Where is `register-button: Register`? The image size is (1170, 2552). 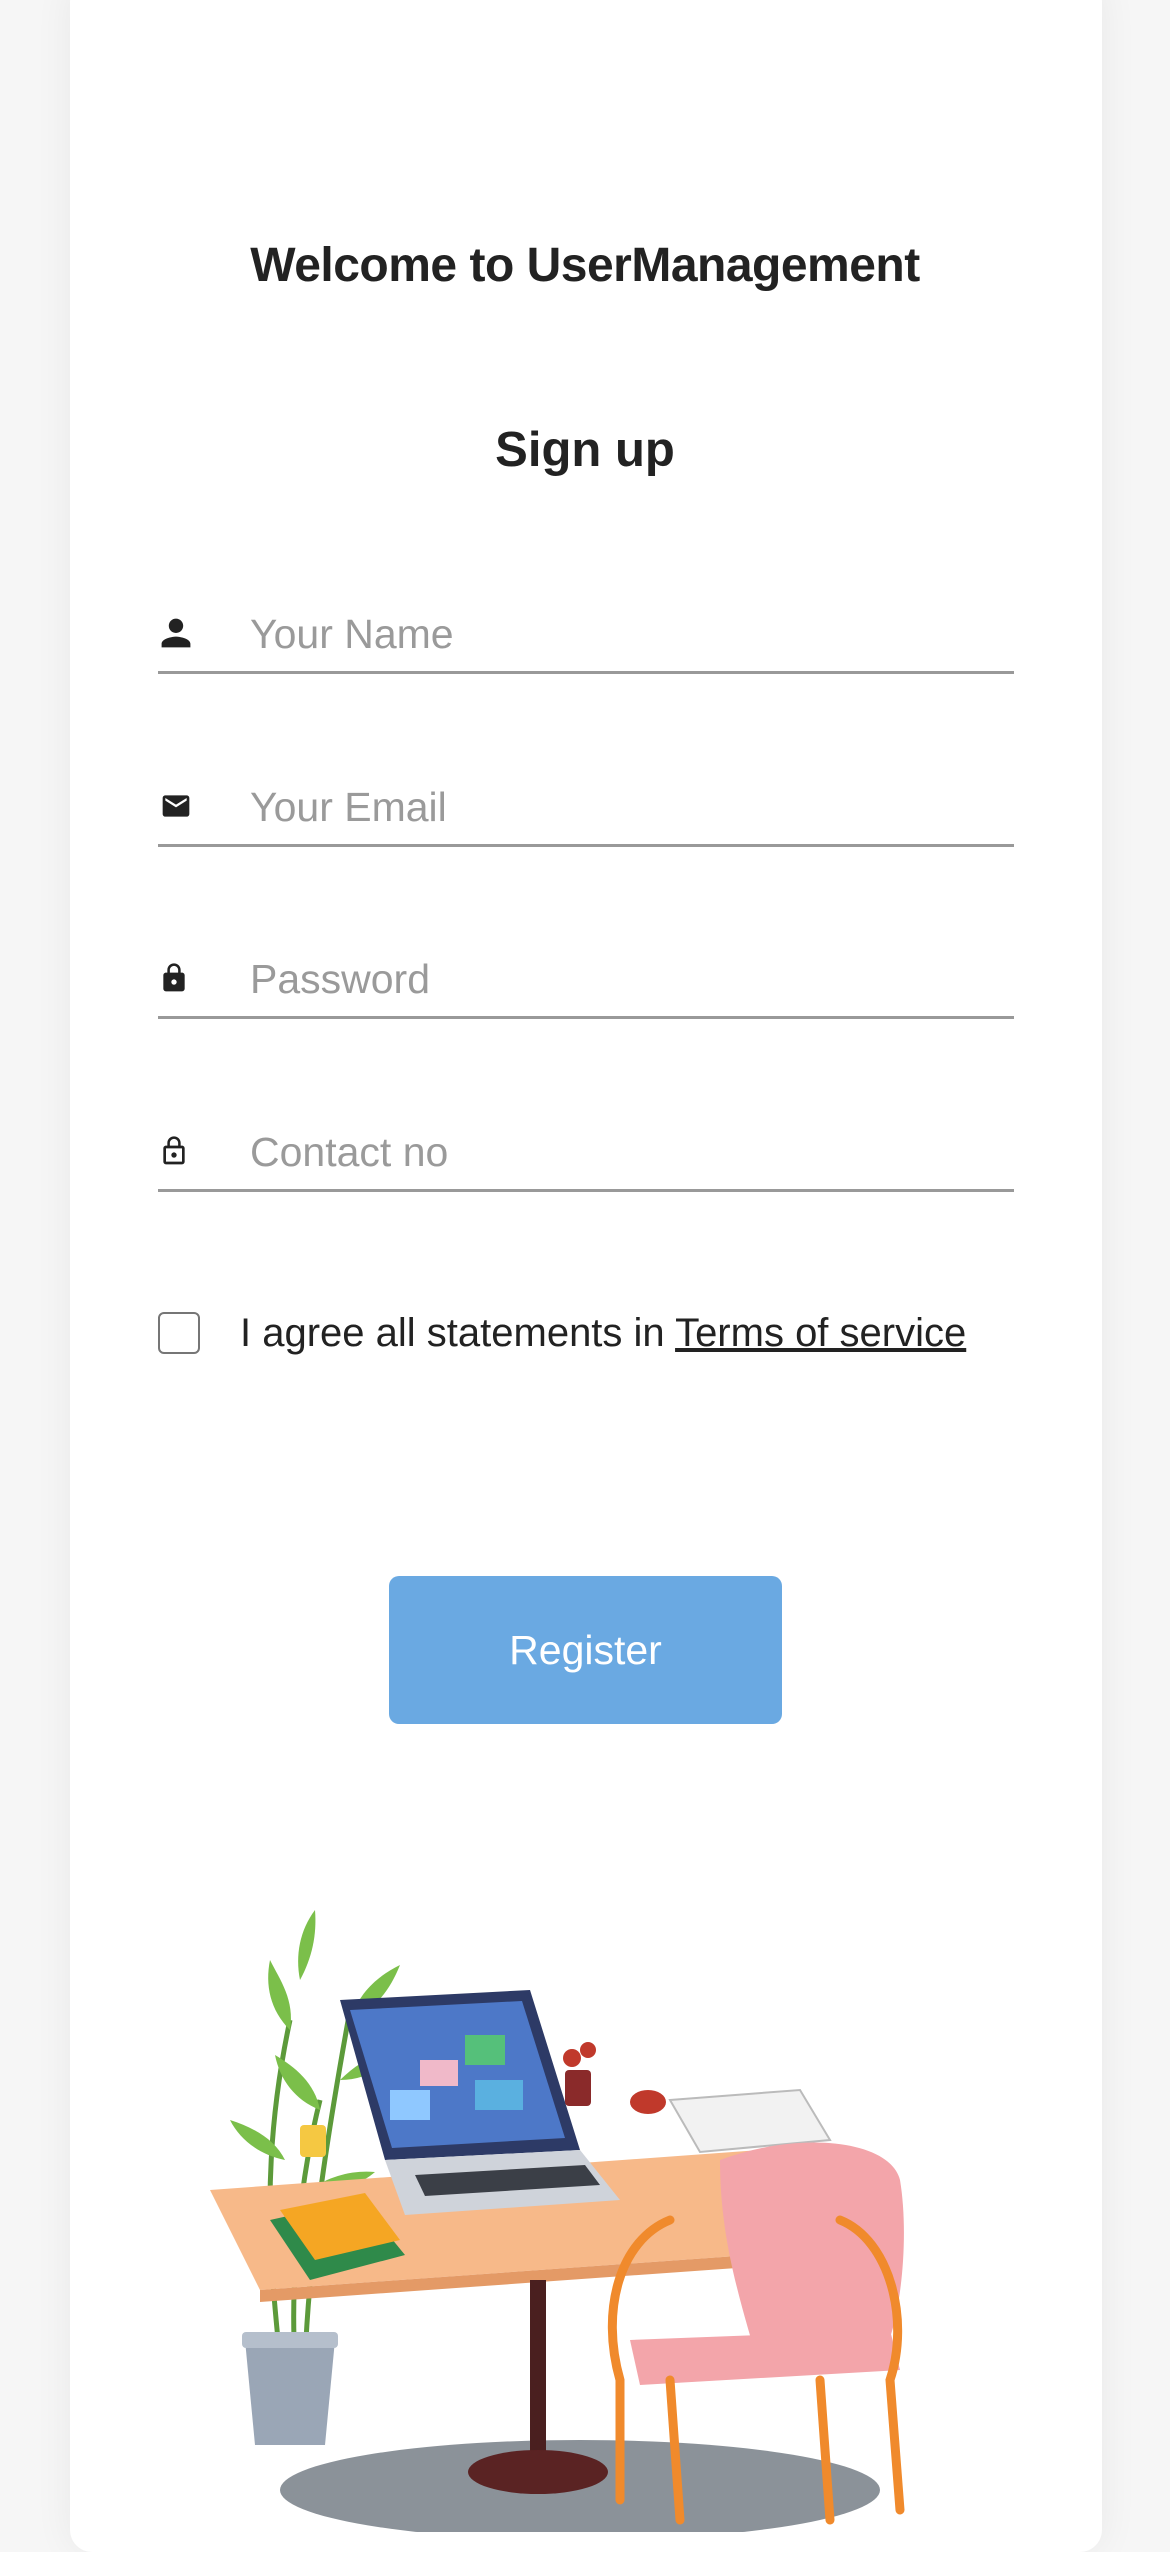
register-button: Register is located at coordinates (585, 1650).